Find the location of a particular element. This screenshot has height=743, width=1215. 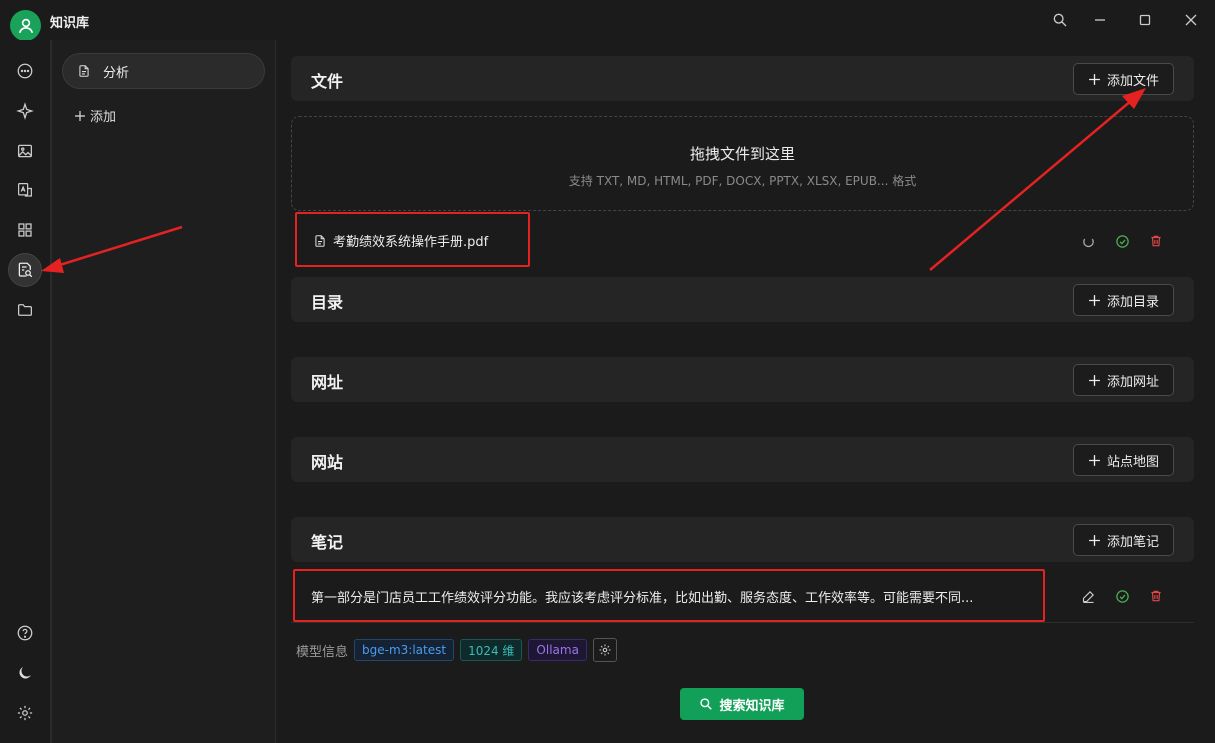

add-file-button: 添加文件 is located at coordinates (1123, 79).